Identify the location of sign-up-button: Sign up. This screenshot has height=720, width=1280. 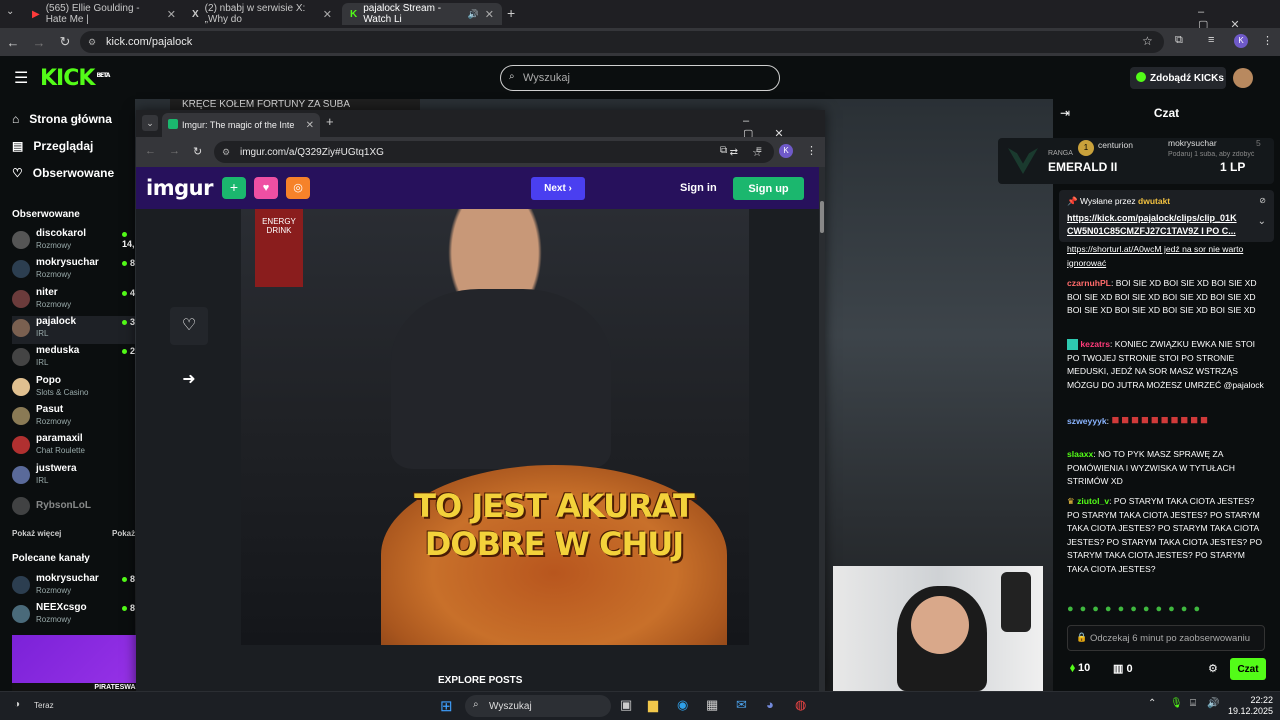
(768, 188).